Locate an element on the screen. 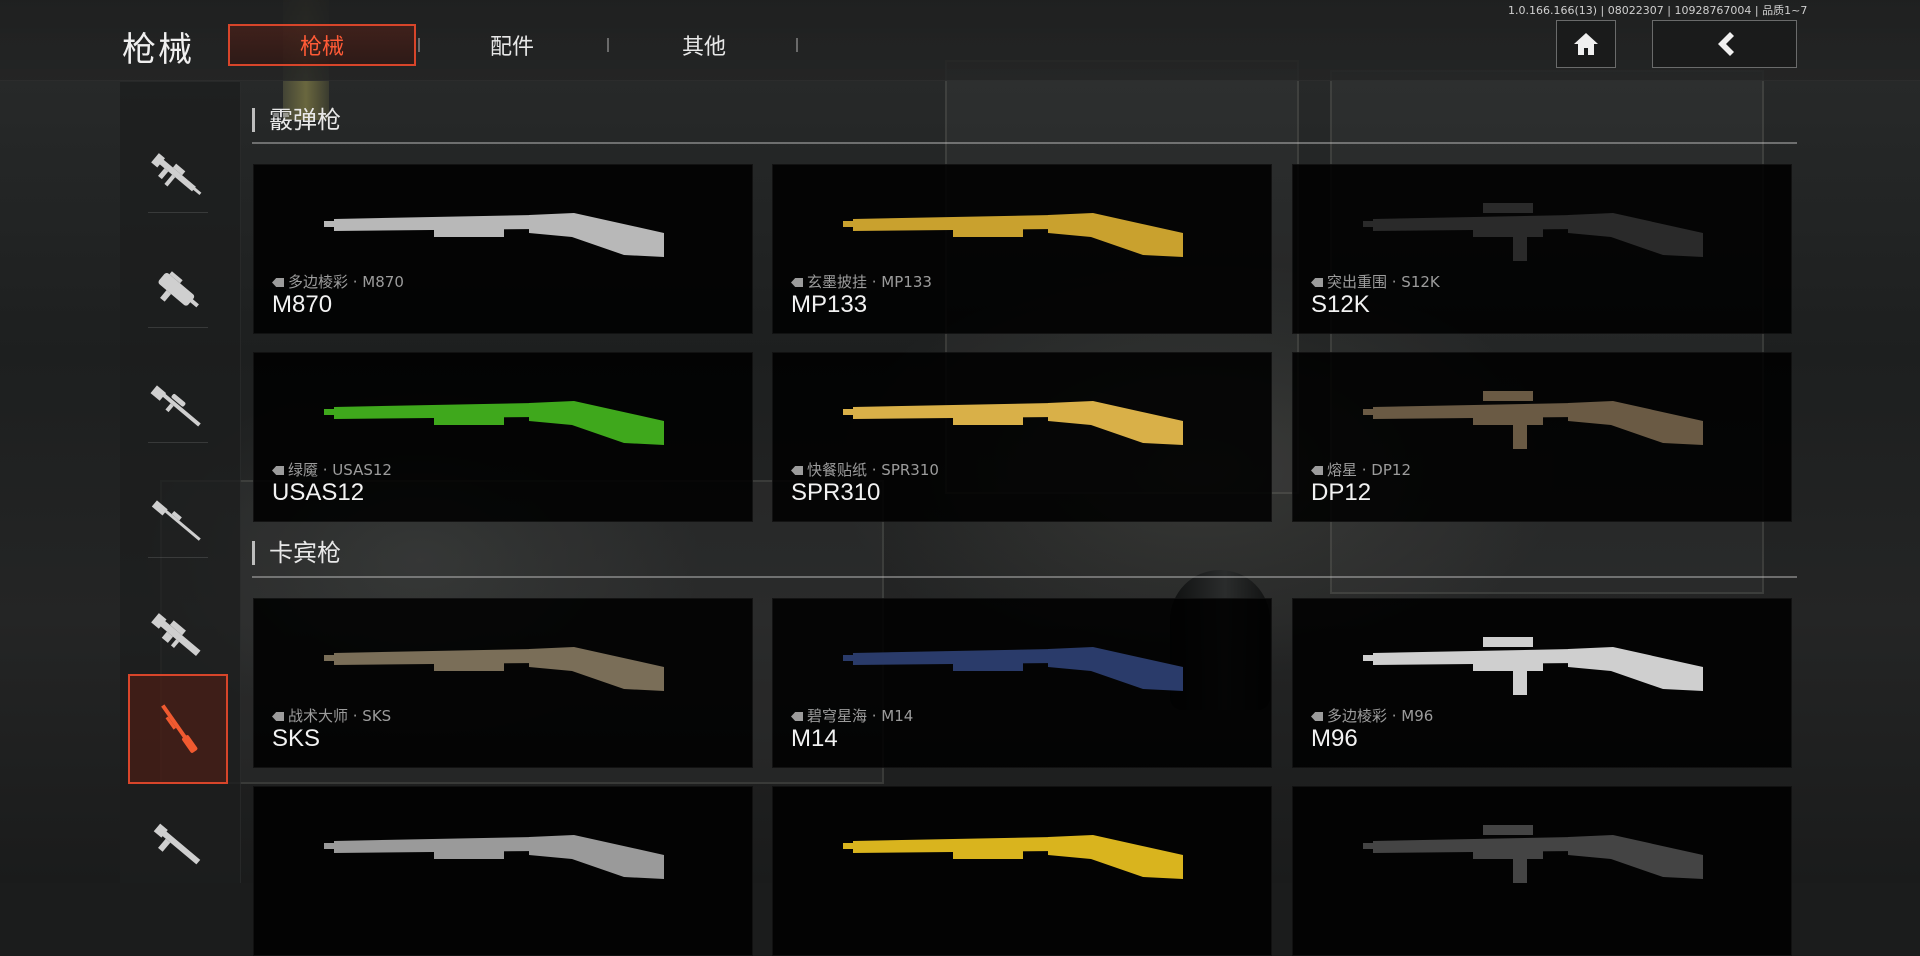  weapon-card: 碧穹星海 · M14 M14 is located at coordinates (1022, 683).